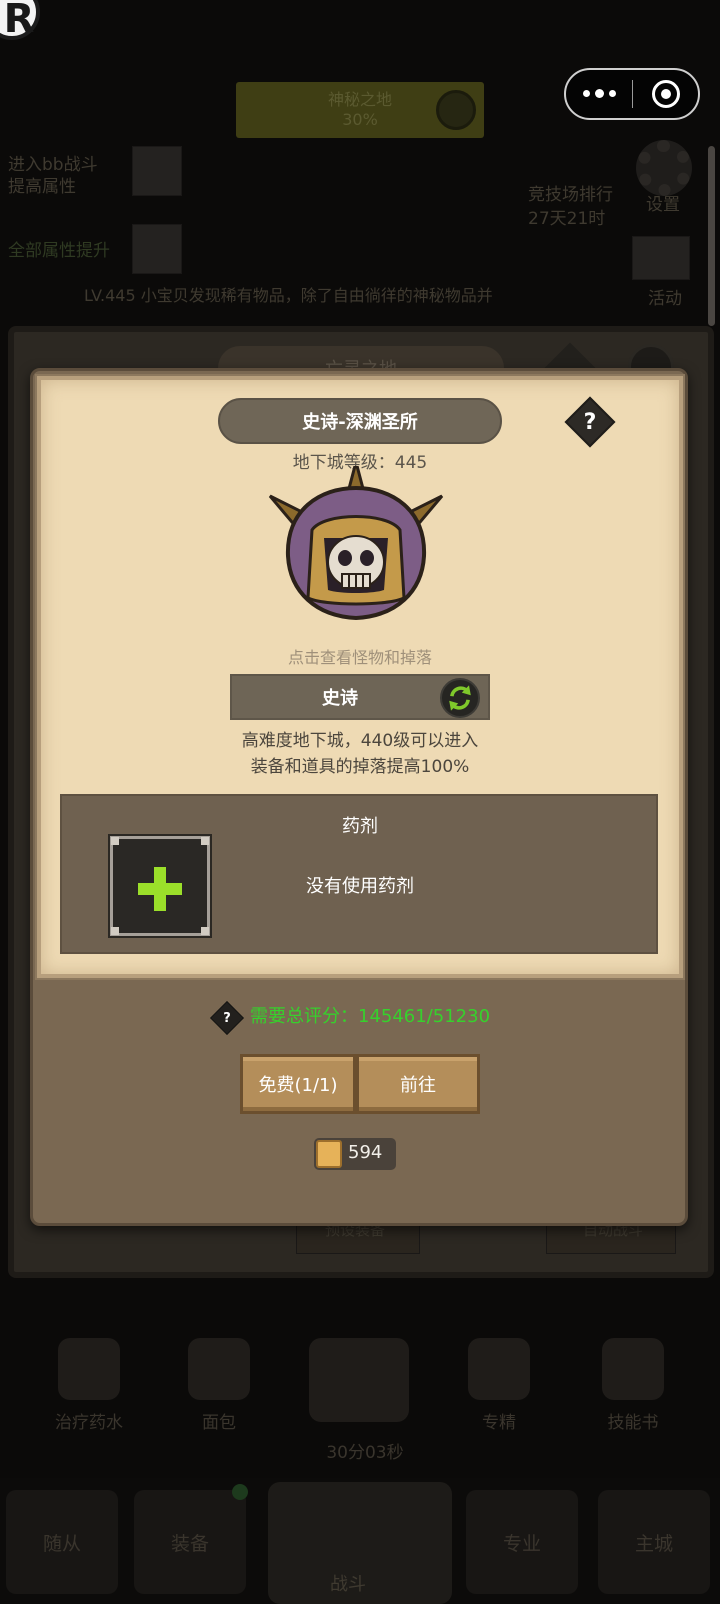 This screenshot has height=1604, width=720. Describe the element at coordinates (456, 110) in the screenshot. I see `event-banner-icon` at that location.